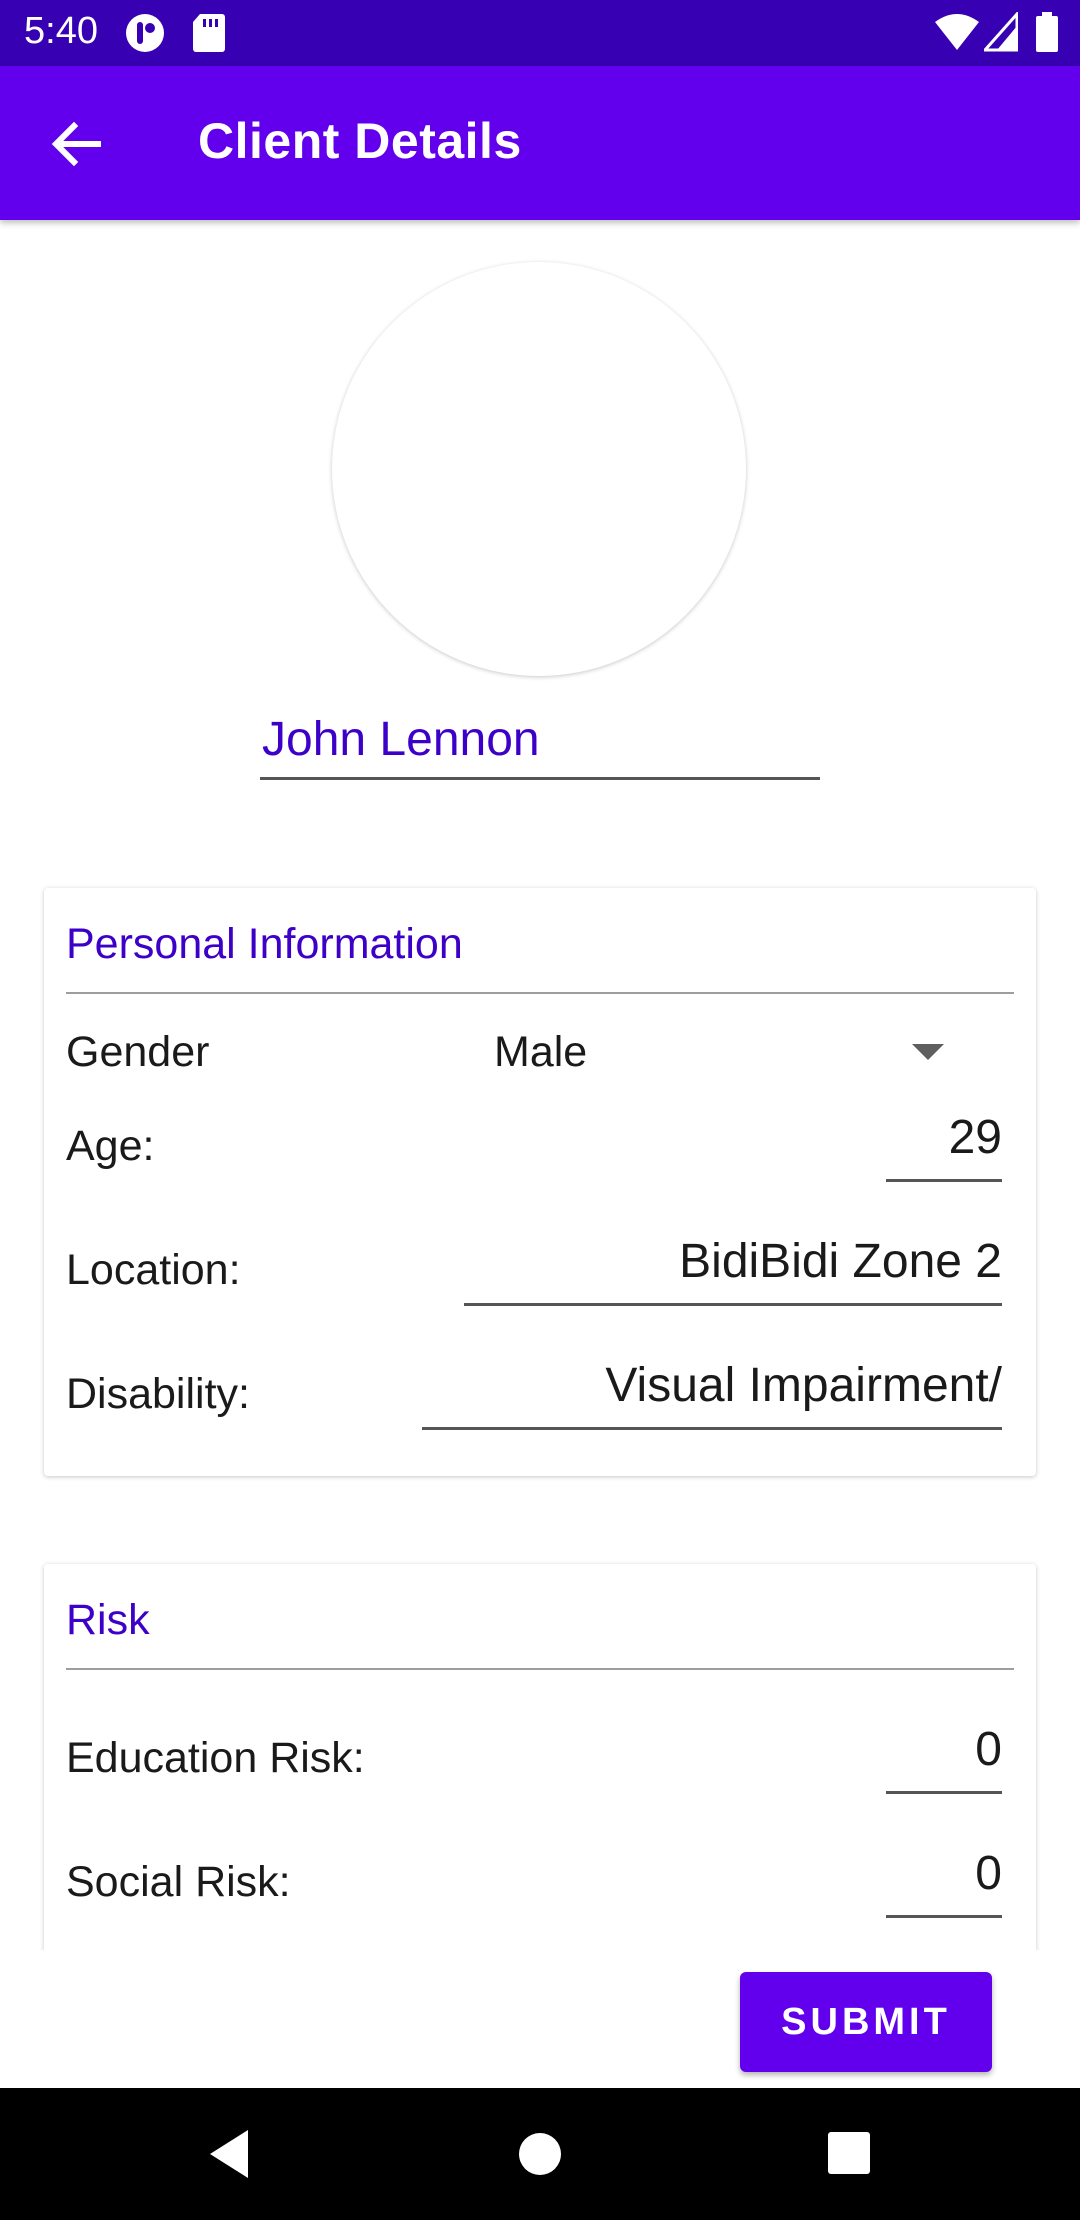  I want to click on battery-icon, so click(1047, 34).